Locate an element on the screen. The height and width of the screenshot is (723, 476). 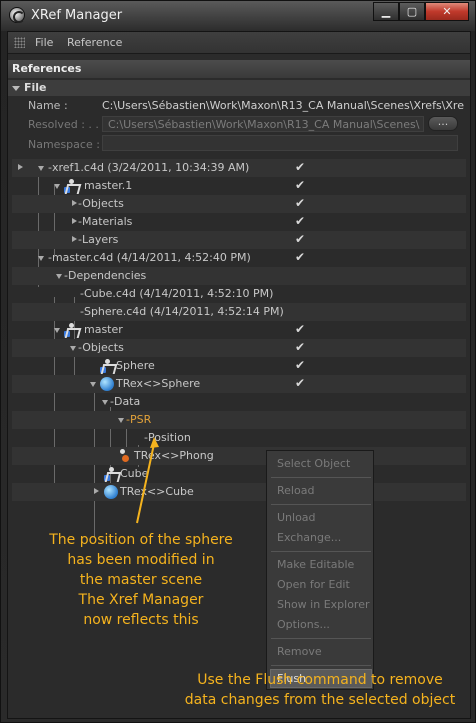
annotation-arrow is located at coordinates (147, 480).